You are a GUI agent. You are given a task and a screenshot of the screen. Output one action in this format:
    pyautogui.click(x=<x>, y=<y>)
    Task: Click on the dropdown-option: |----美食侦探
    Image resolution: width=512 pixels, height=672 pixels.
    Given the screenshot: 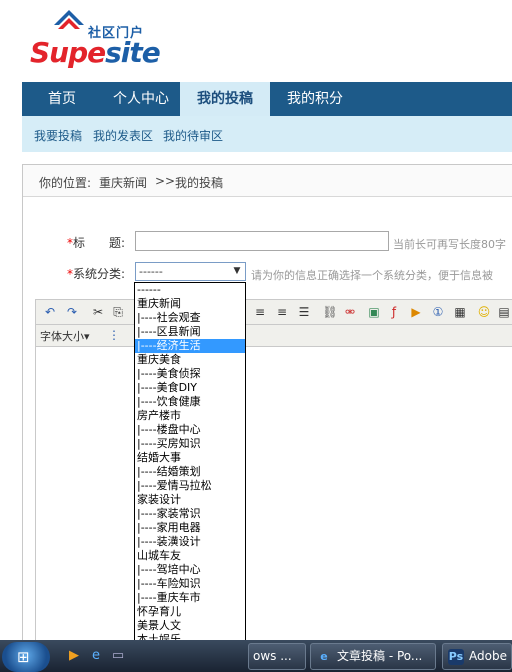 What is the action you would take?
    pyautogui.click(x=190, y=374)
    